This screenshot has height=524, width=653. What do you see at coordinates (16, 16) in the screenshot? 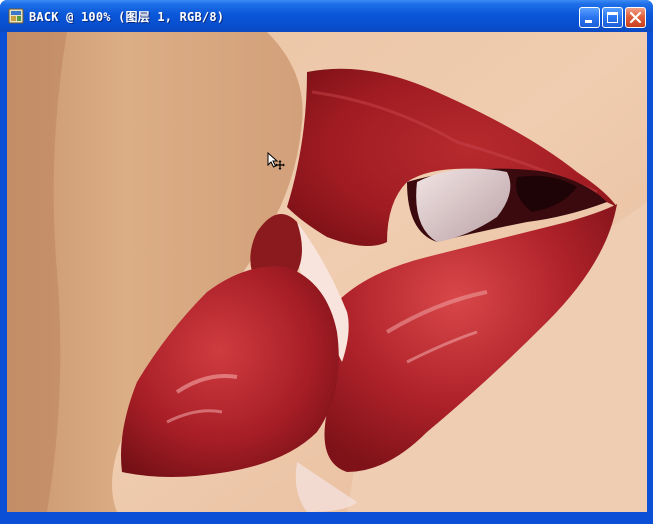
I see `photoshop-document-icon` at bounding box center [16, 16].